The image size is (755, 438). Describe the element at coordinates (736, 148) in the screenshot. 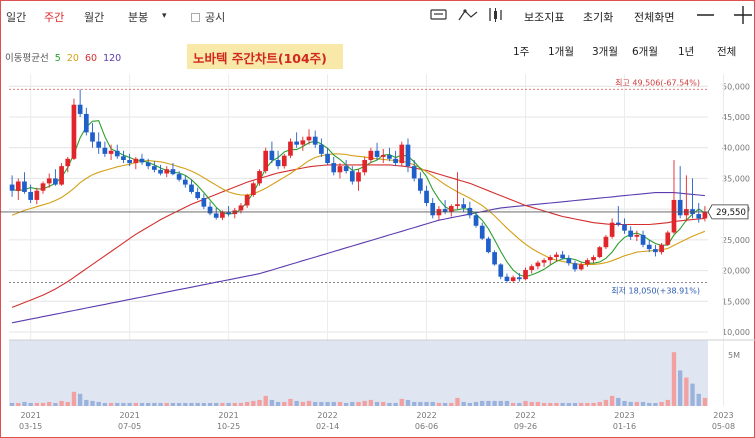

I see `y-tick-label: 40,000` at that location.